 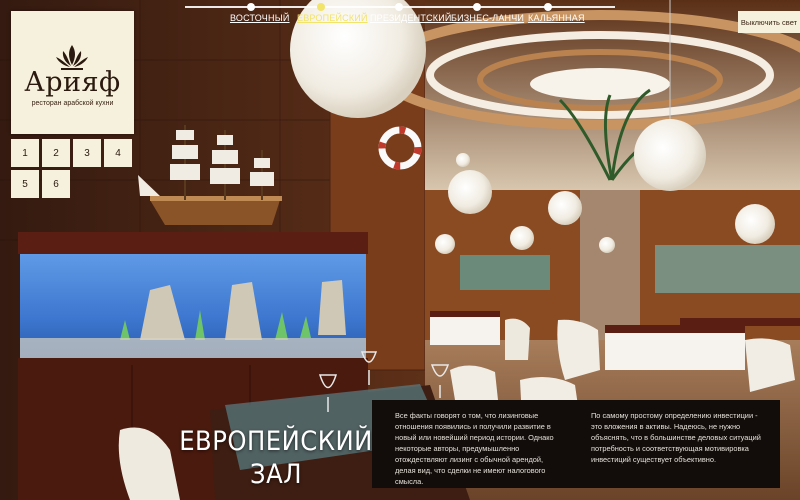 What do you see at coordinates (25, 153) in the screenshot?
I see `page-button-1: 1` at bounding box center [25, 153].